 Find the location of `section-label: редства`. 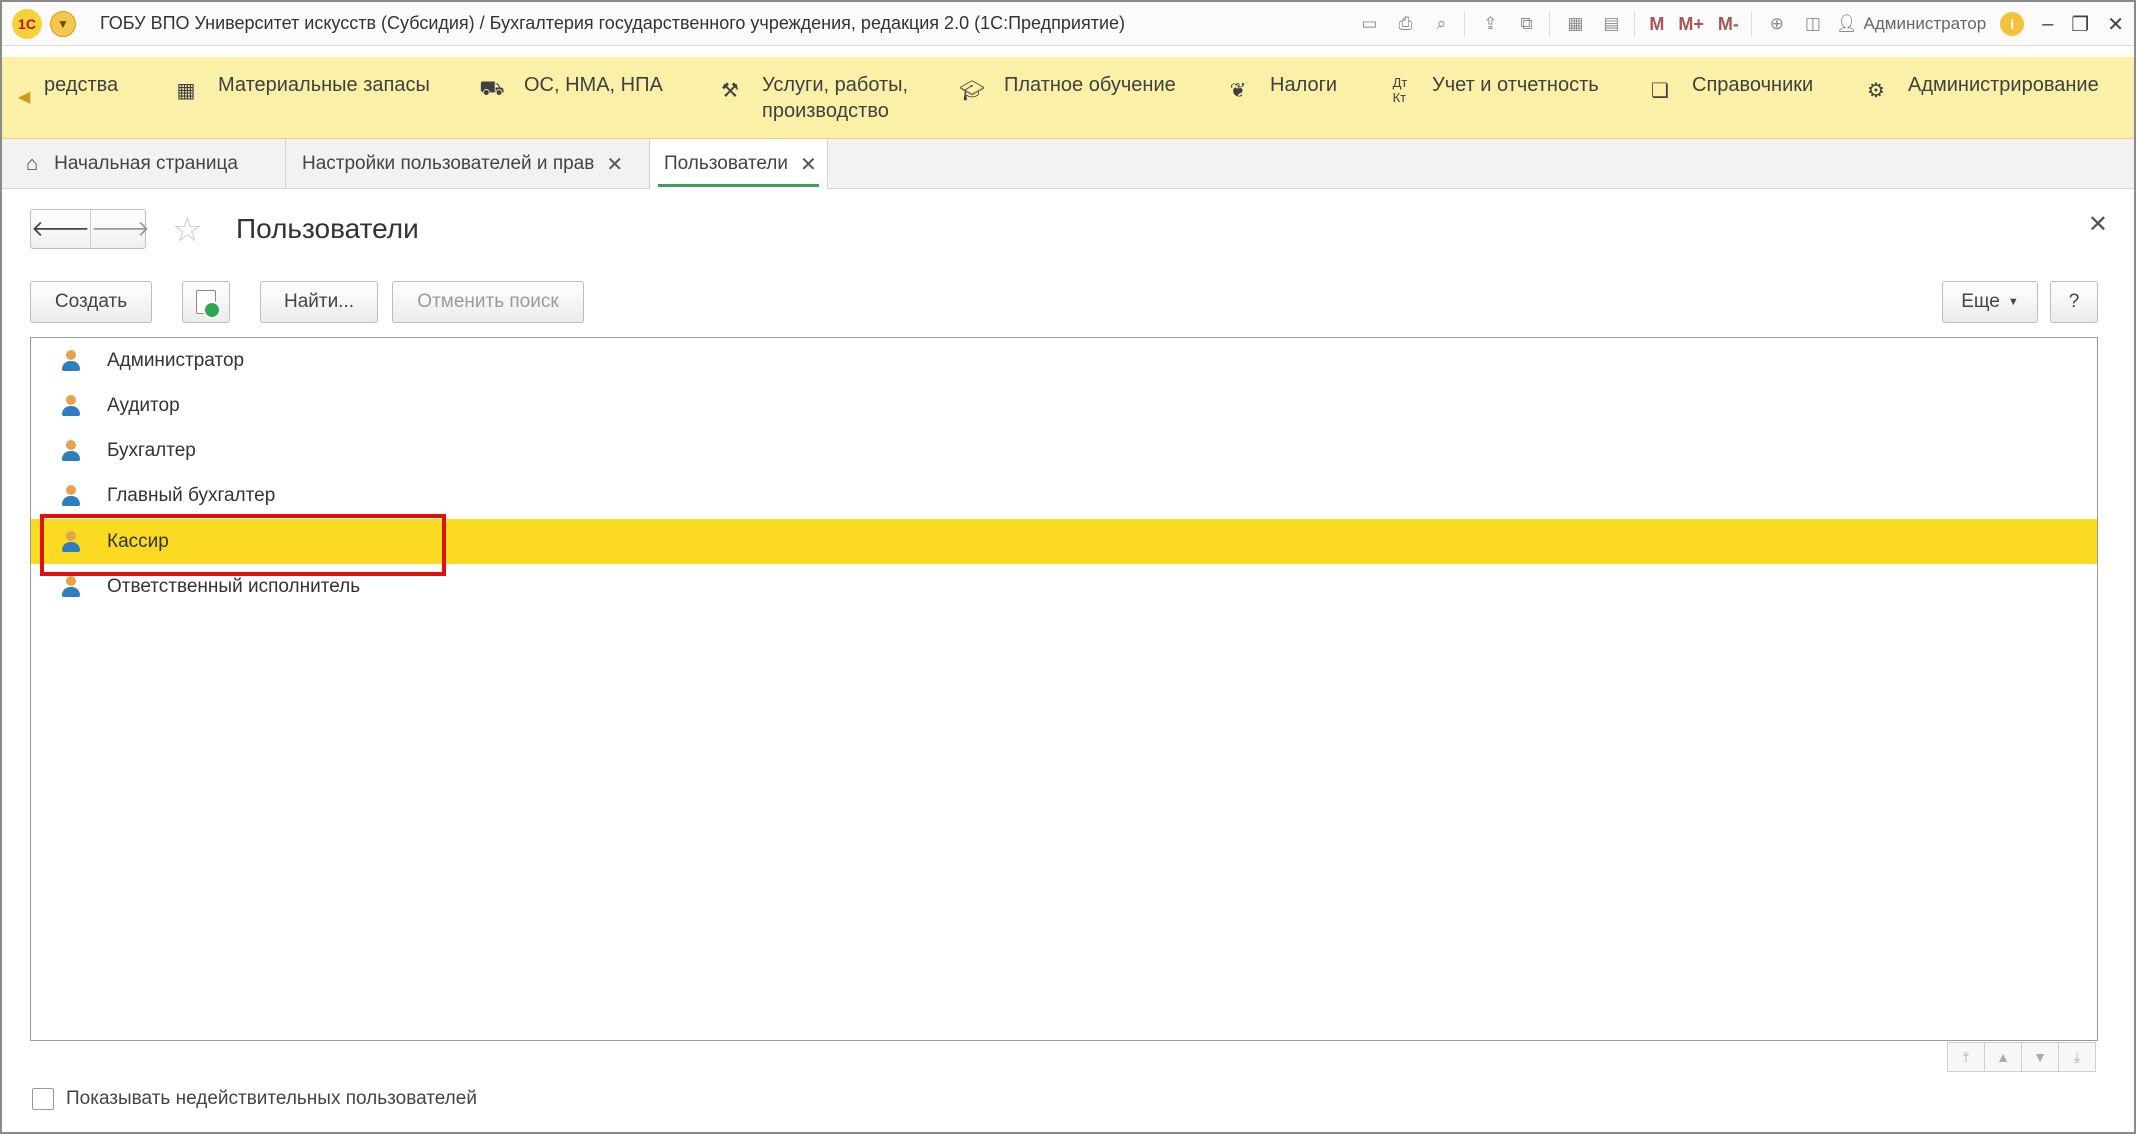

section-label: редства is located at coordinates (81, 85).